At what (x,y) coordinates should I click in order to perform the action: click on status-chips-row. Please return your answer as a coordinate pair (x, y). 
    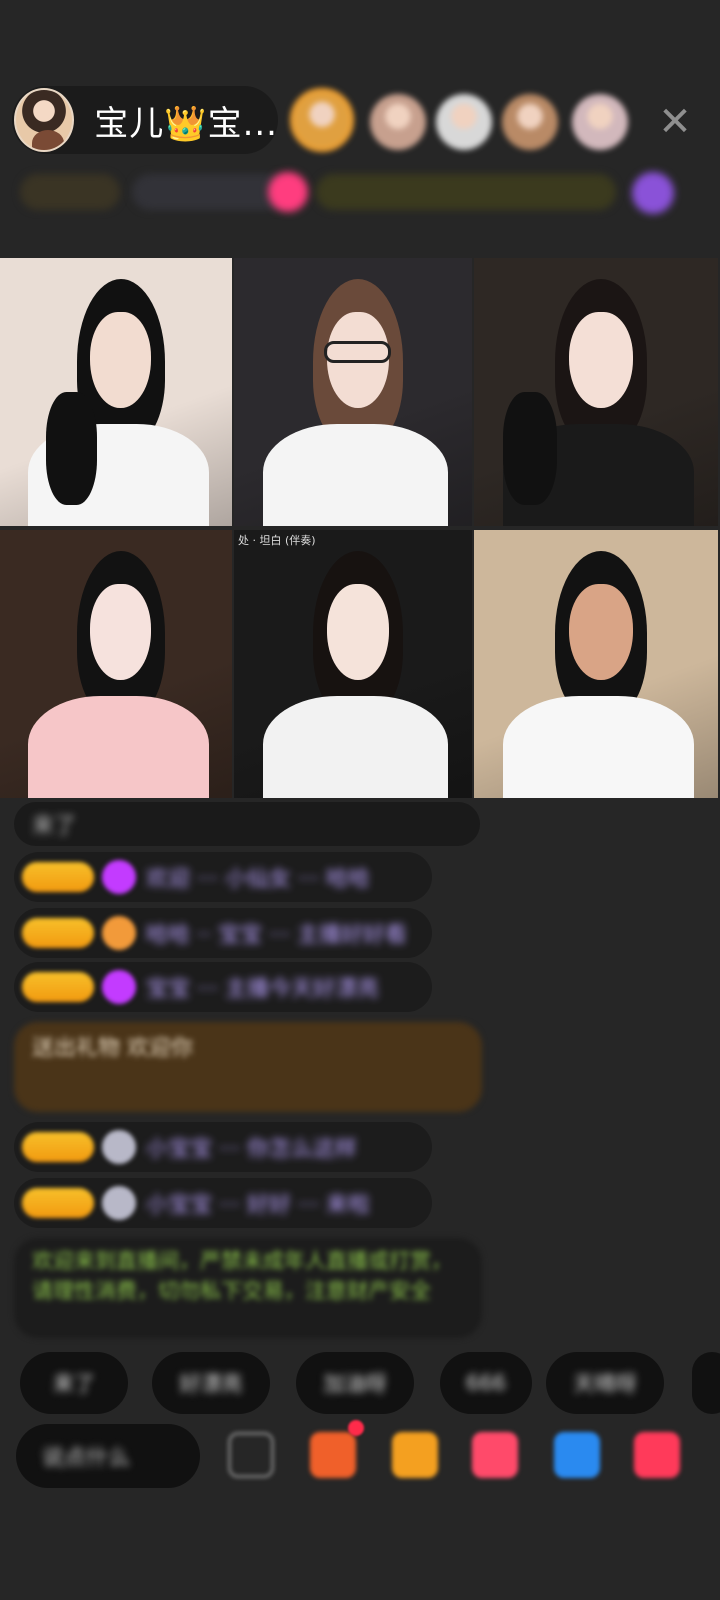
    Looking at the image, I should click on (360, 192).